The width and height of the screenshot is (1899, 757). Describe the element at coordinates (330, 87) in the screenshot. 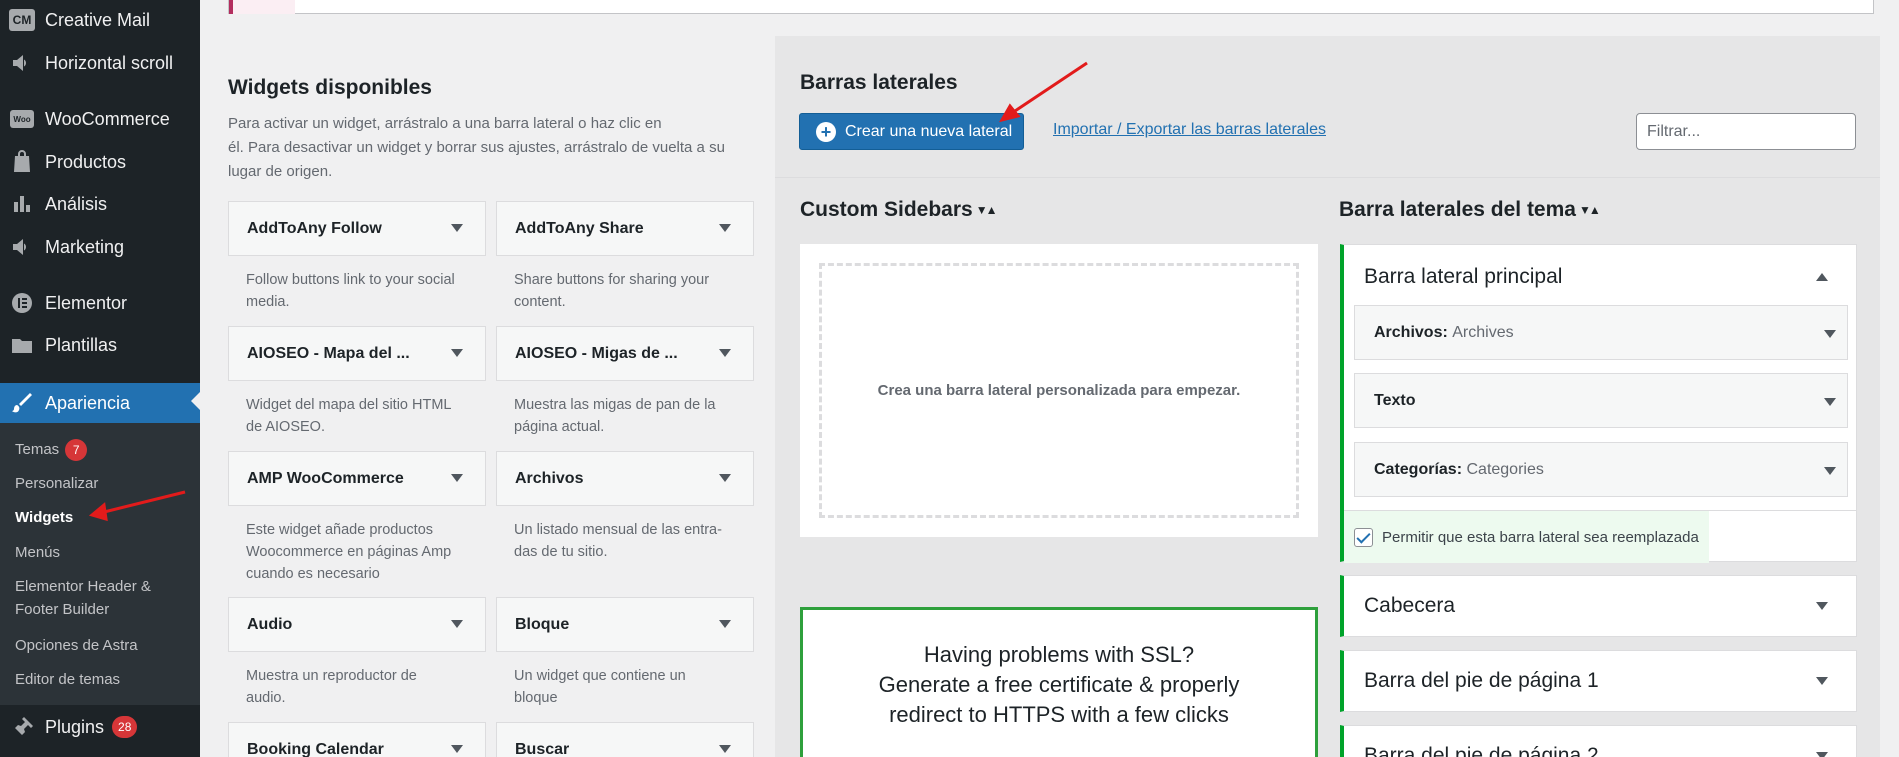

I see `available-widgets-title: Widgets disponibles` at that location.